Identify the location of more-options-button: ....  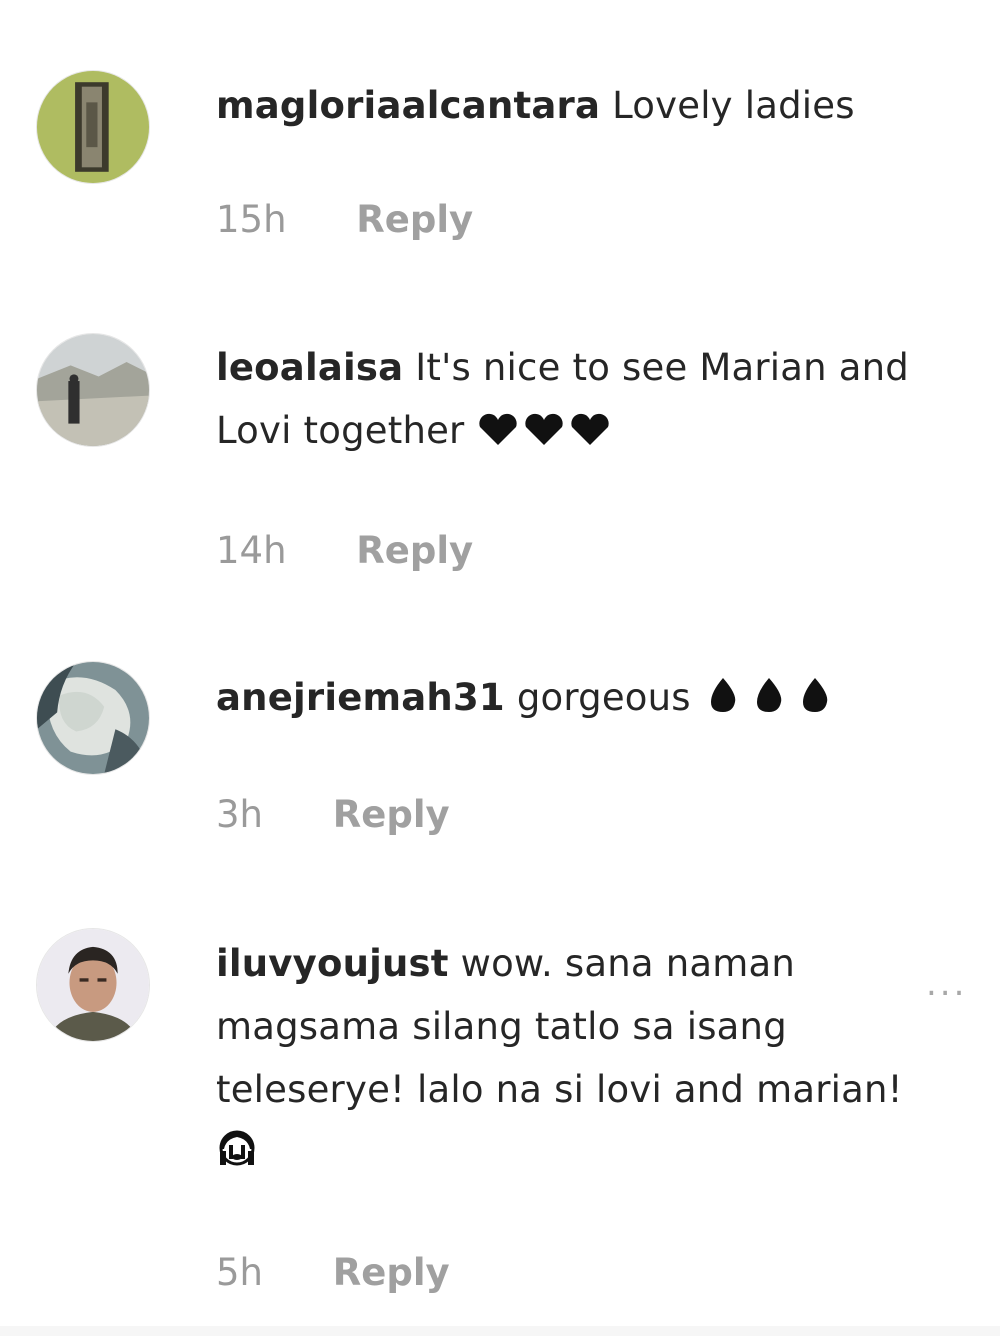
(946, 984).